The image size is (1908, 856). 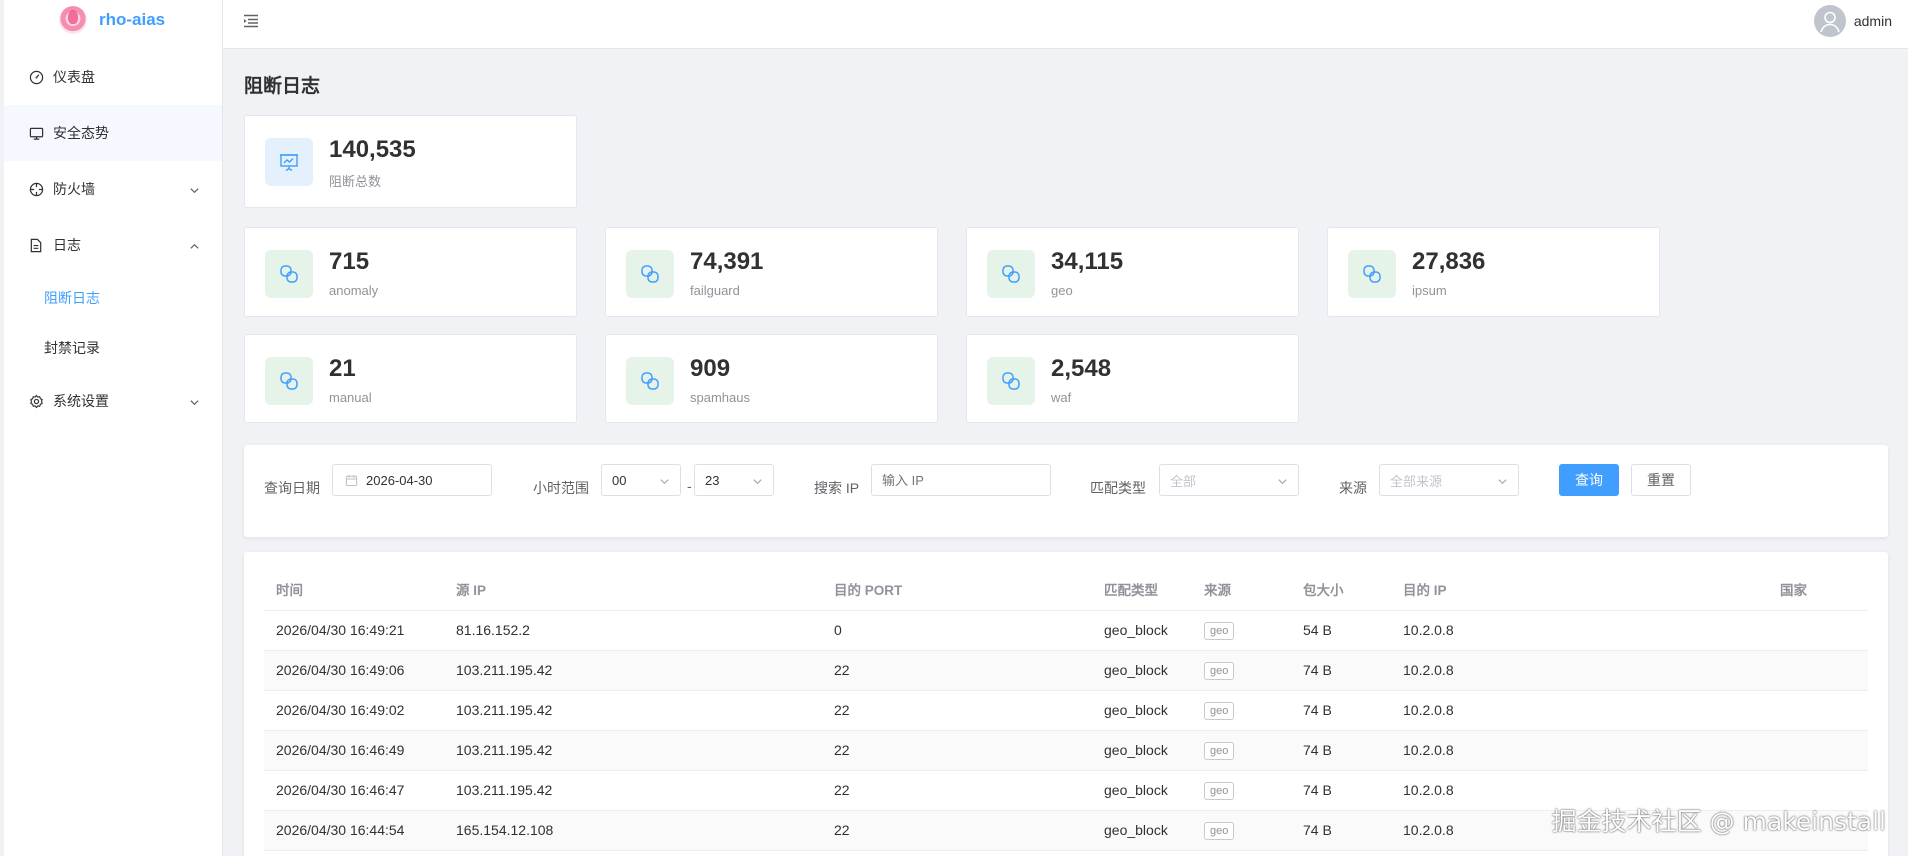 What do you see at coordinates (1449, 480) in the screenshot?
I see `source-select: 全部来源` at bounding box center [1449, 480].